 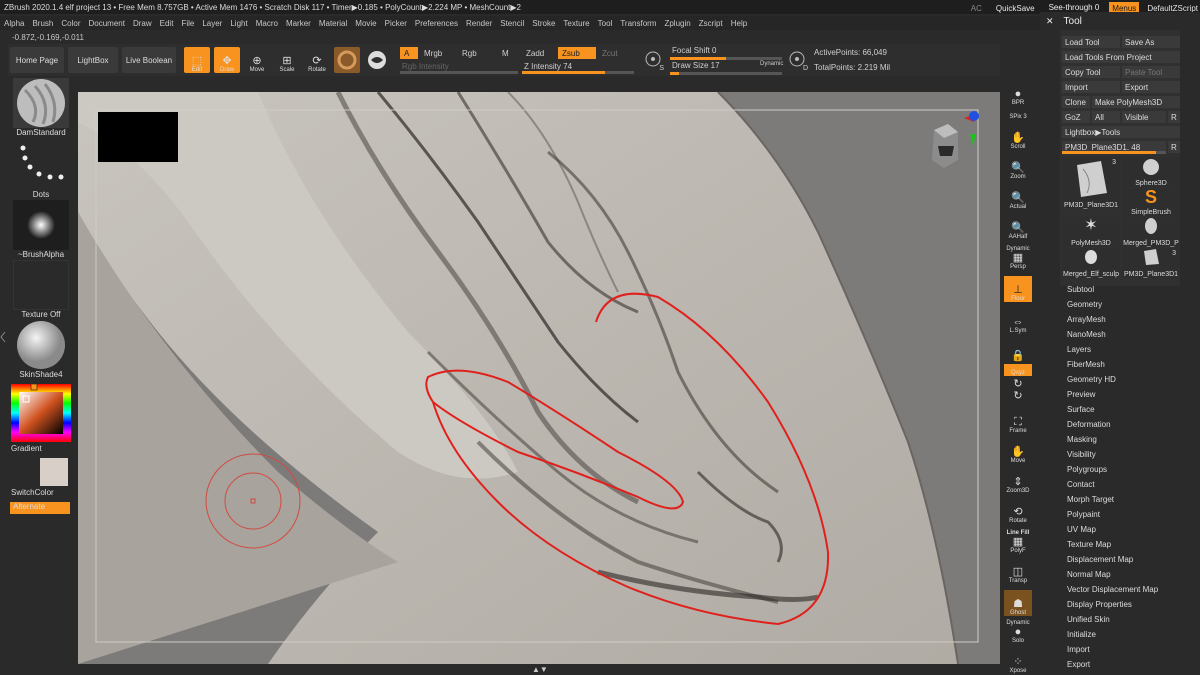 I want to click on goz-button: GoZ, so click(x=1076, y=117).